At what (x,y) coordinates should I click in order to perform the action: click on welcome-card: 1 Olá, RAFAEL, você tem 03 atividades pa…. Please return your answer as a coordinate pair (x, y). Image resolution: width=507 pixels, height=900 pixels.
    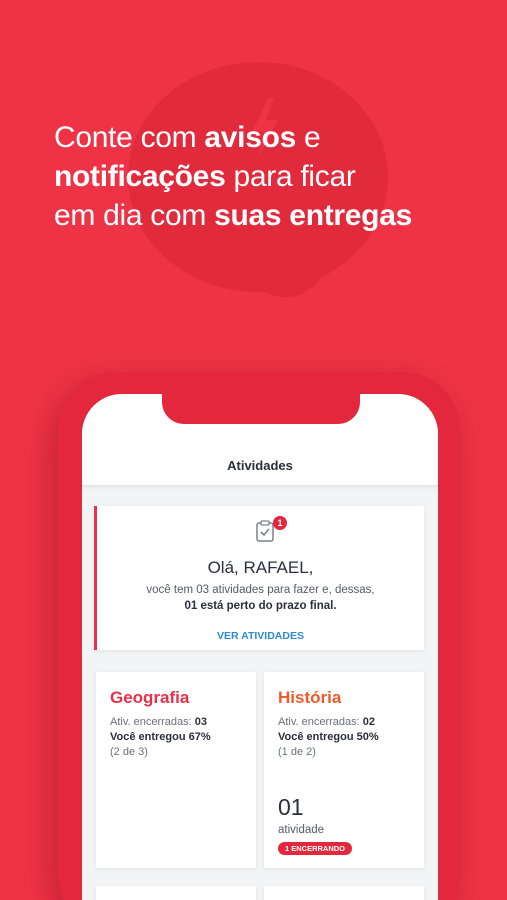
    Looking at the image, I should click on (259, 578).